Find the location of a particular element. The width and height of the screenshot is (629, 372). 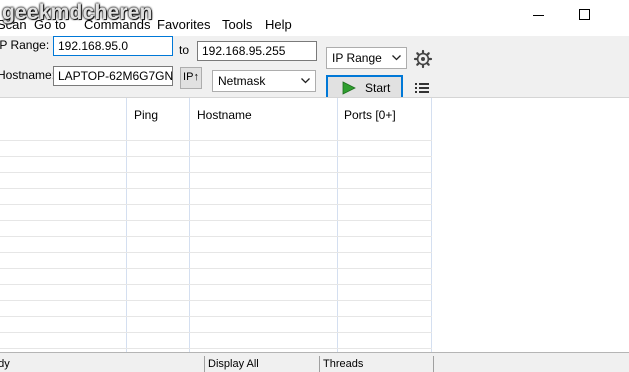

minimize-icon is located at coordinates (538, 15).